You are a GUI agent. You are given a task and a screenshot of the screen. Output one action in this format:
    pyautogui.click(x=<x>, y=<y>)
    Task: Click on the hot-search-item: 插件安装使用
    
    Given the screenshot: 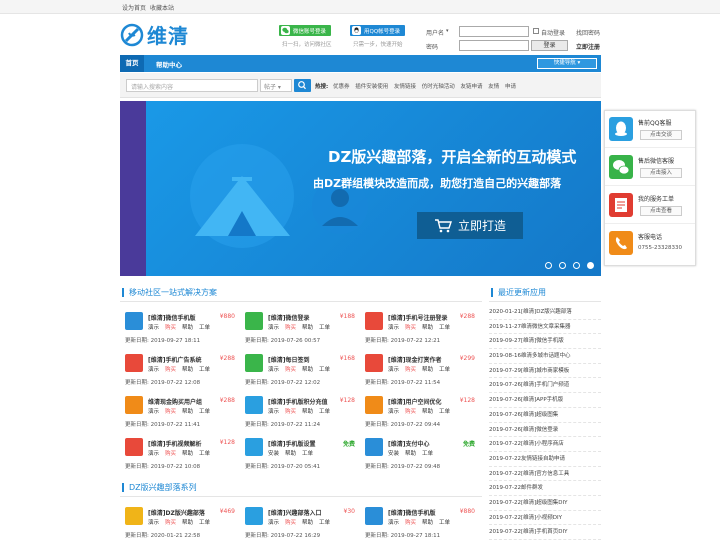 What is the action you would take?
    pyautogui.click(x=371, y=87)
    